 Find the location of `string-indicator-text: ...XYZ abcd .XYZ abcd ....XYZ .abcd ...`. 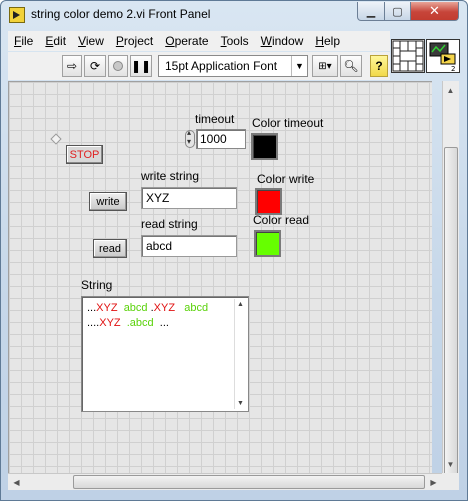

string-indicator-text: ...XYZ abcd .XYZ abcd ....XYZ .abcd ... is located at coordinates (147, 316).